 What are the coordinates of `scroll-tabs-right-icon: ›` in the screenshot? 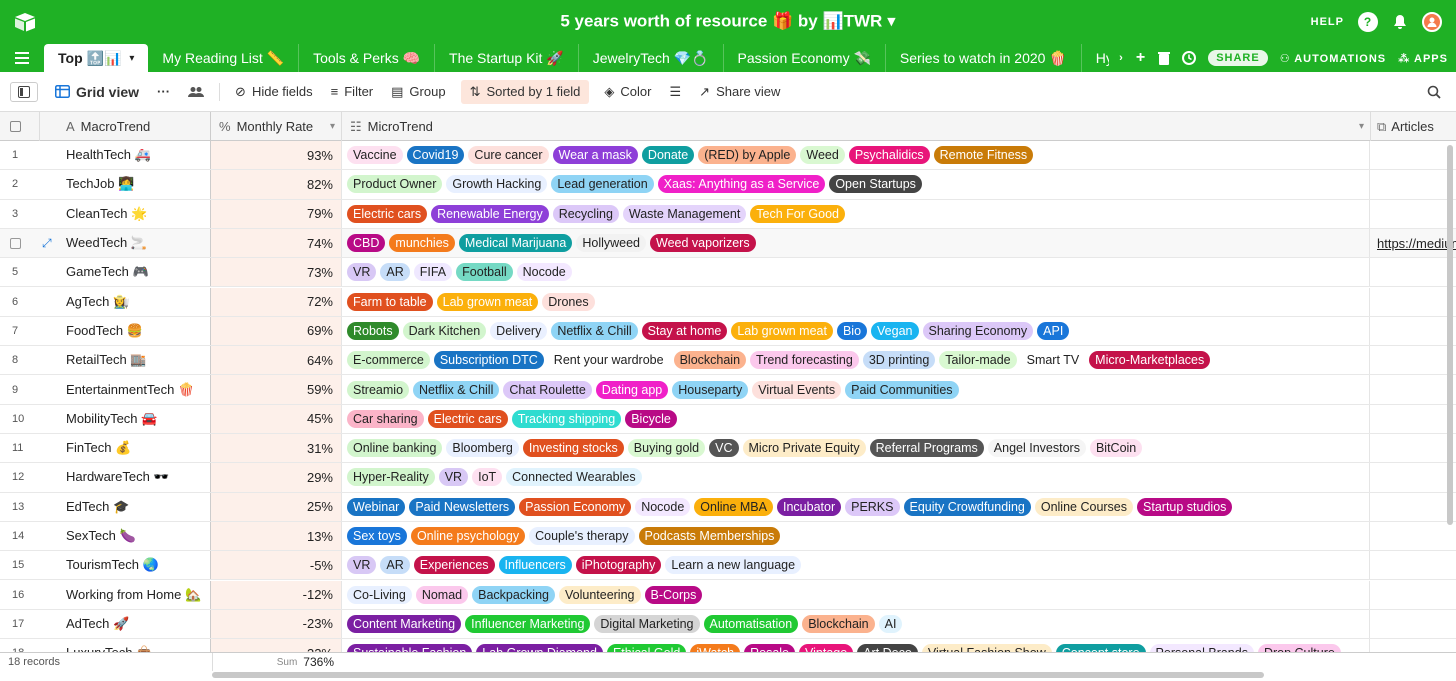 It's located at (1121, 58).